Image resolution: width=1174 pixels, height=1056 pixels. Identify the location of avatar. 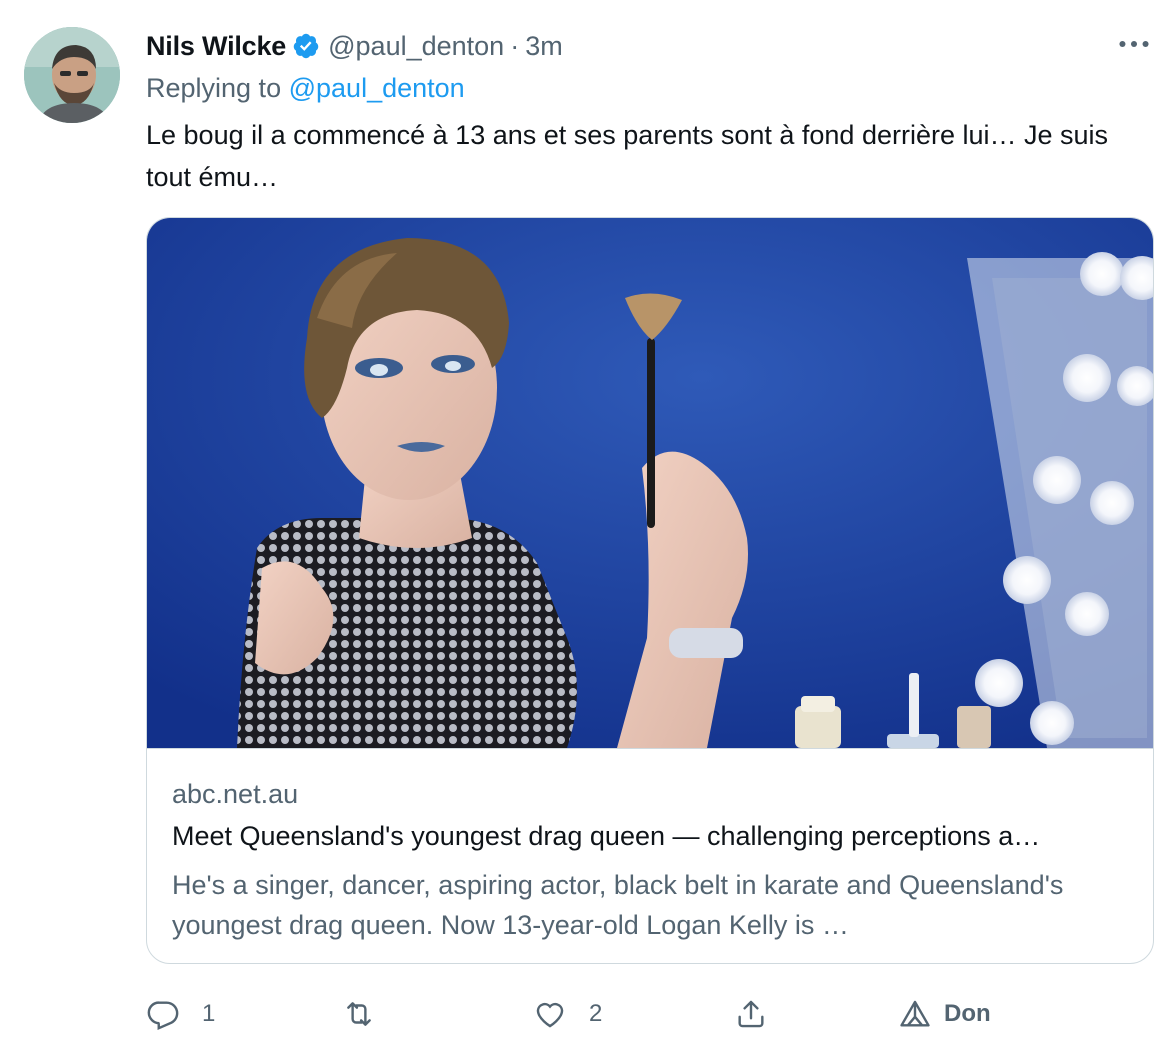
(72, 75).